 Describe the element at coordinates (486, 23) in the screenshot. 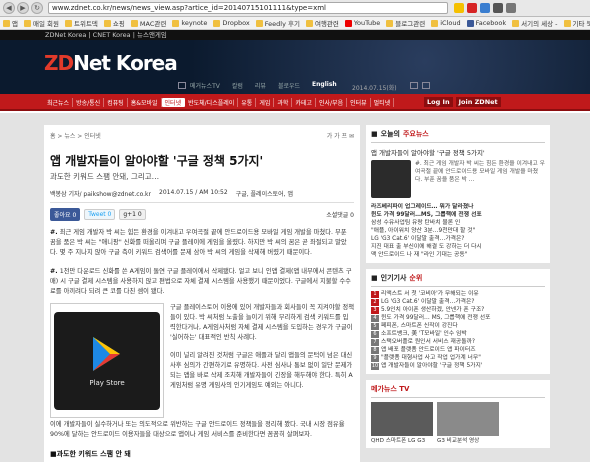

I see `bookmark-item: Facebook` at that location.